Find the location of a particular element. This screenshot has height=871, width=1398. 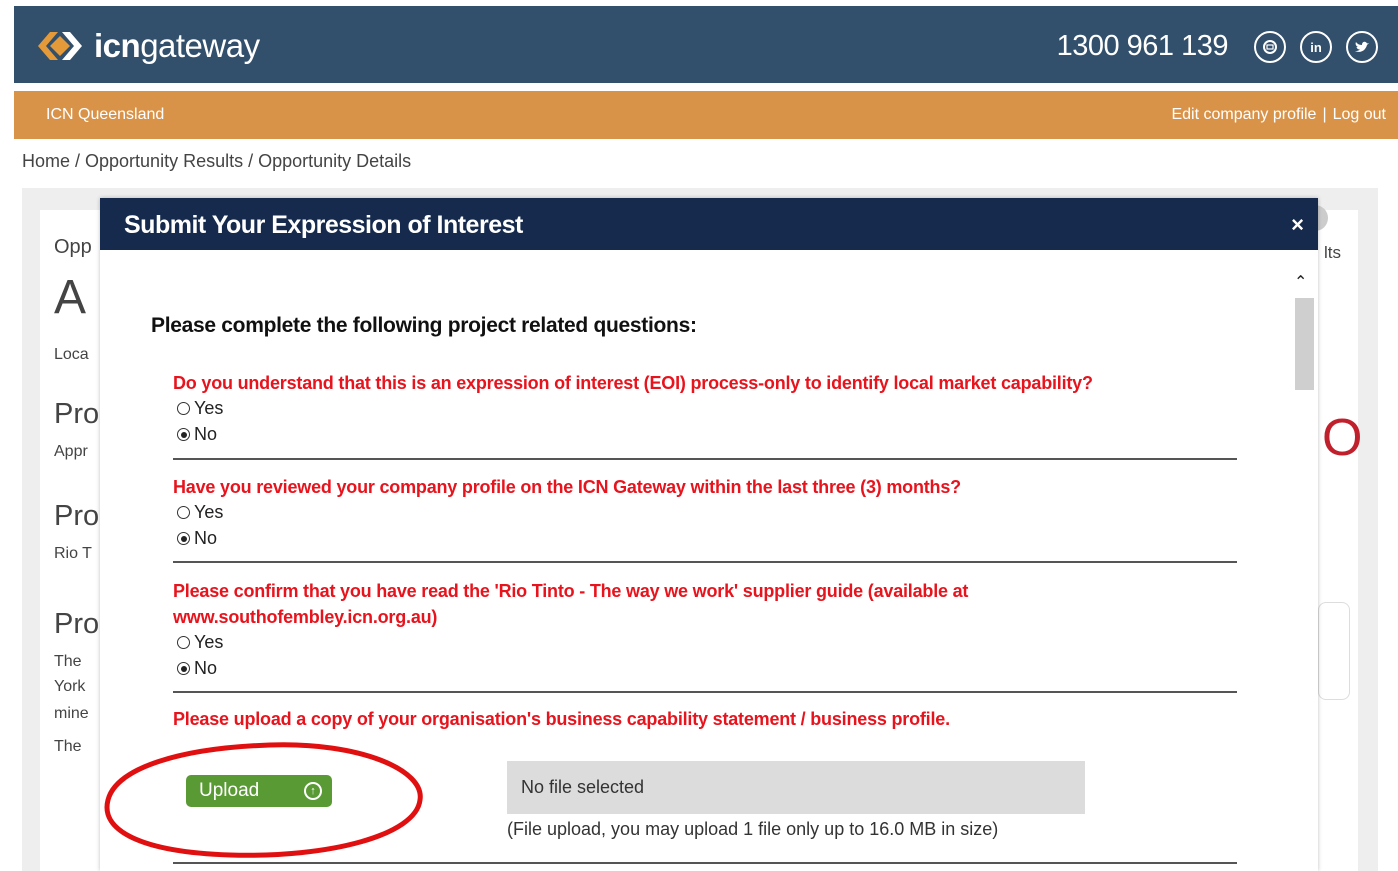

close-icon: × is located at coordinates (1297, 225).